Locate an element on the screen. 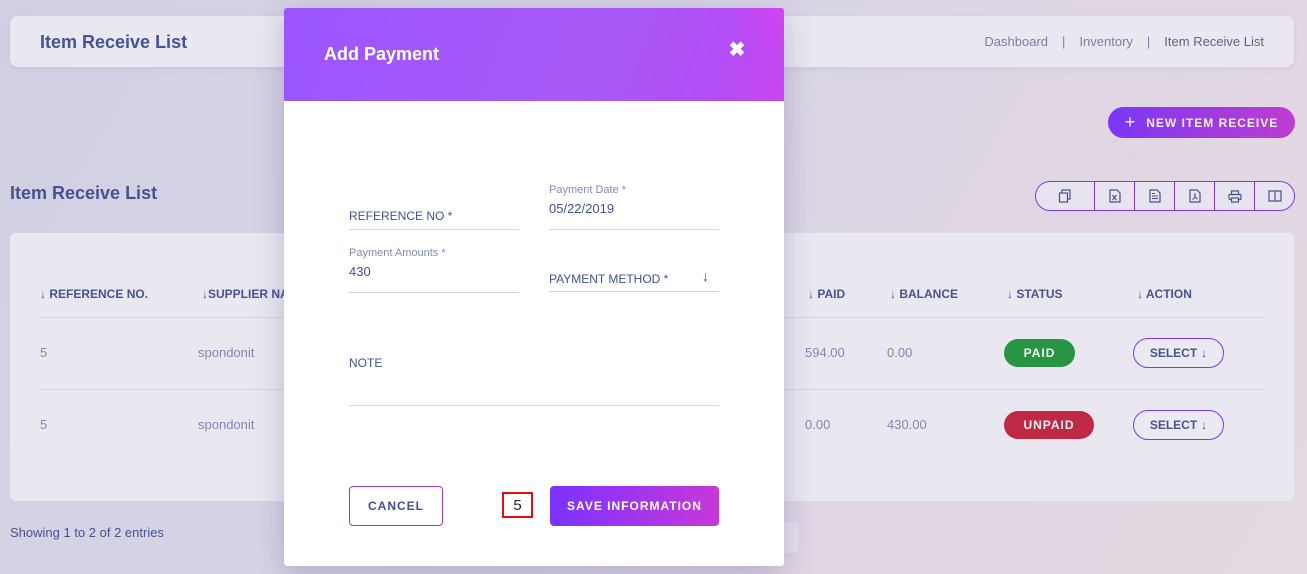 Image resolution: width=1307 pixels, height=574 pixels. payment-method-select: PAYMENT METHOD * ↓ is located at coordinates (634, 280).